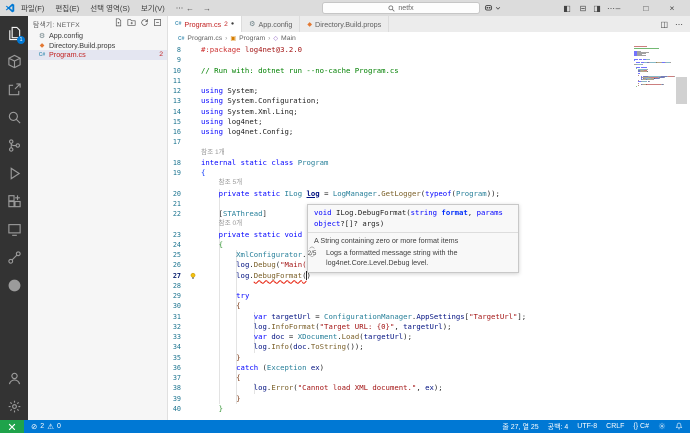 The image size is (690, 433). I want to click on code-line: 17, so click(429, 142).